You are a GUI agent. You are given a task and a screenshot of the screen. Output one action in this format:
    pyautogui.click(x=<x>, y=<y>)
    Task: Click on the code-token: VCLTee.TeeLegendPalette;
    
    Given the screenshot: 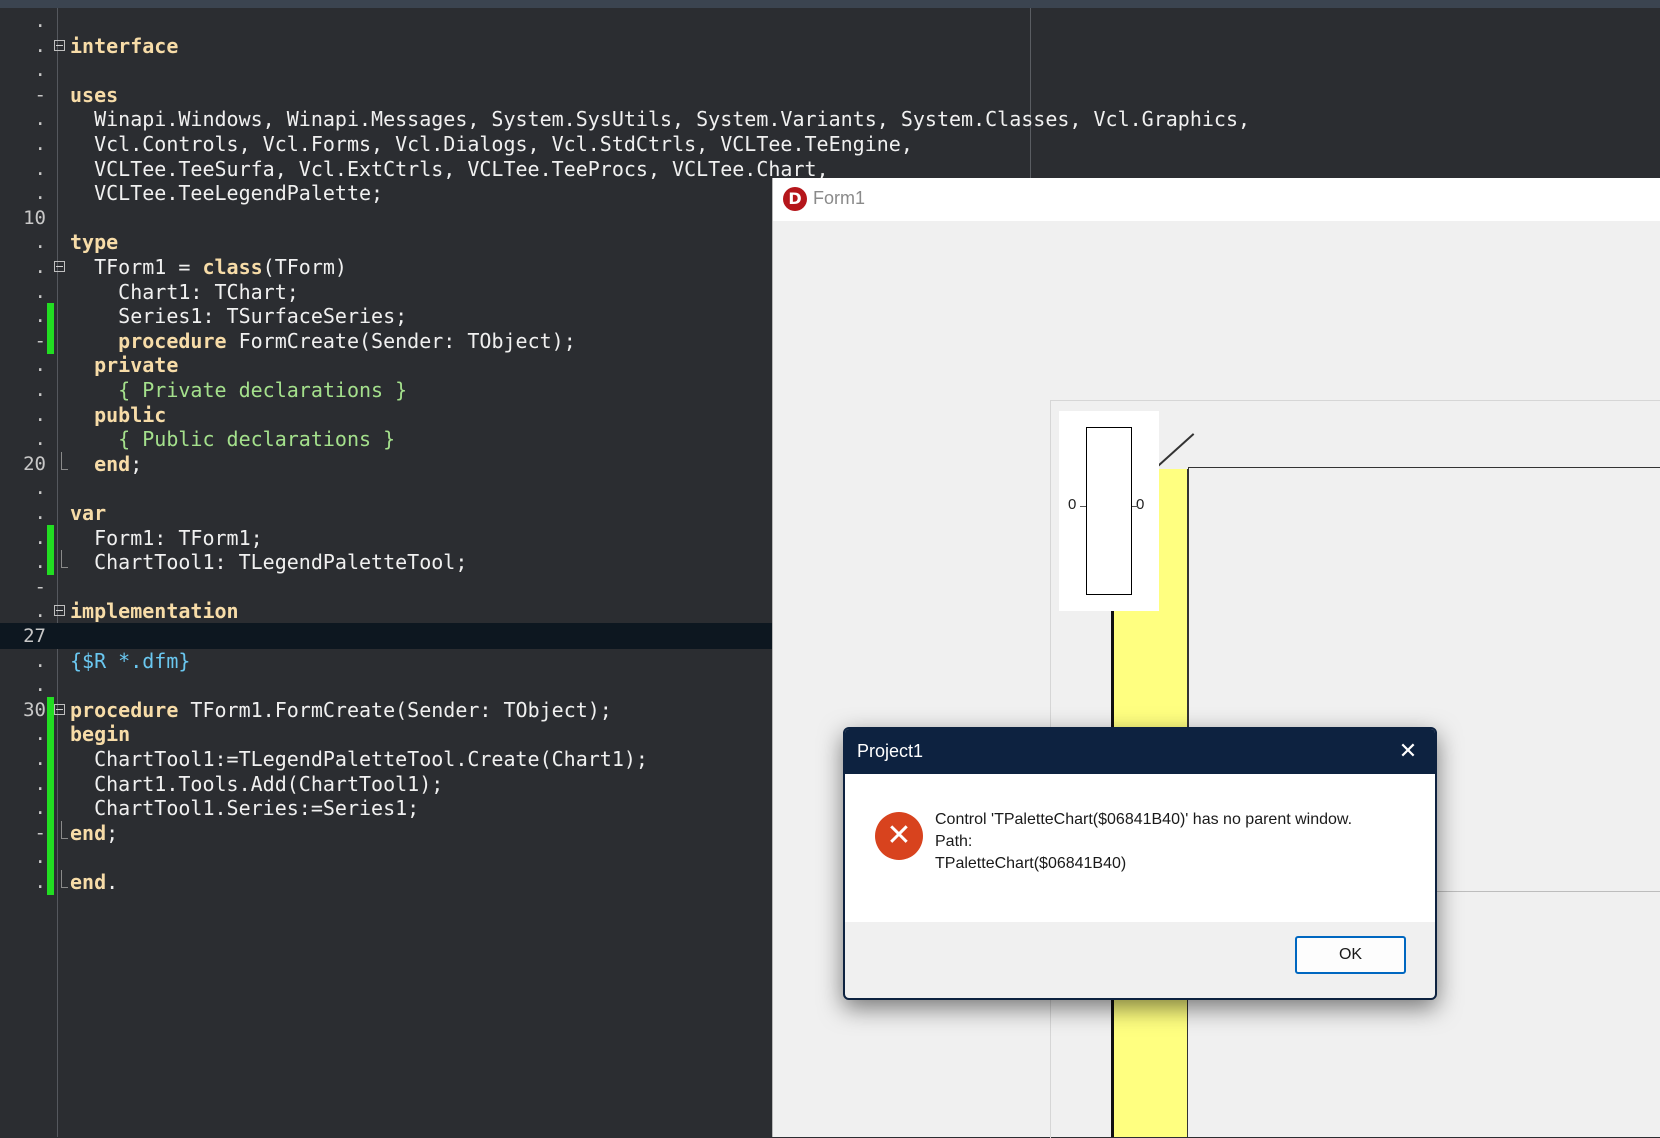 What is the action you would take?
    pyautogui.click(x=227, y=193)
    